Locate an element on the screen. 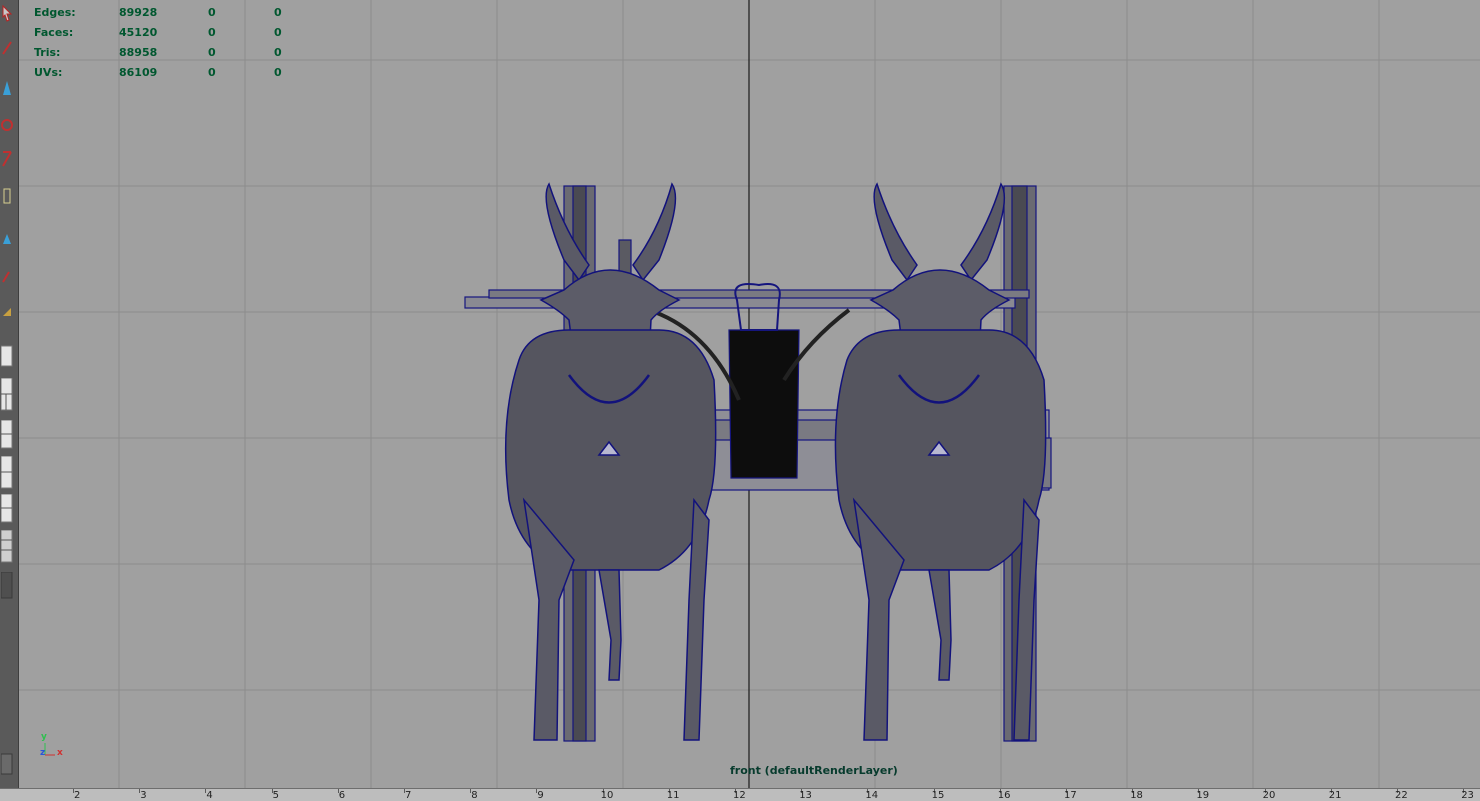  axis-gizmo: y z x is located at coordinates (54, 748).